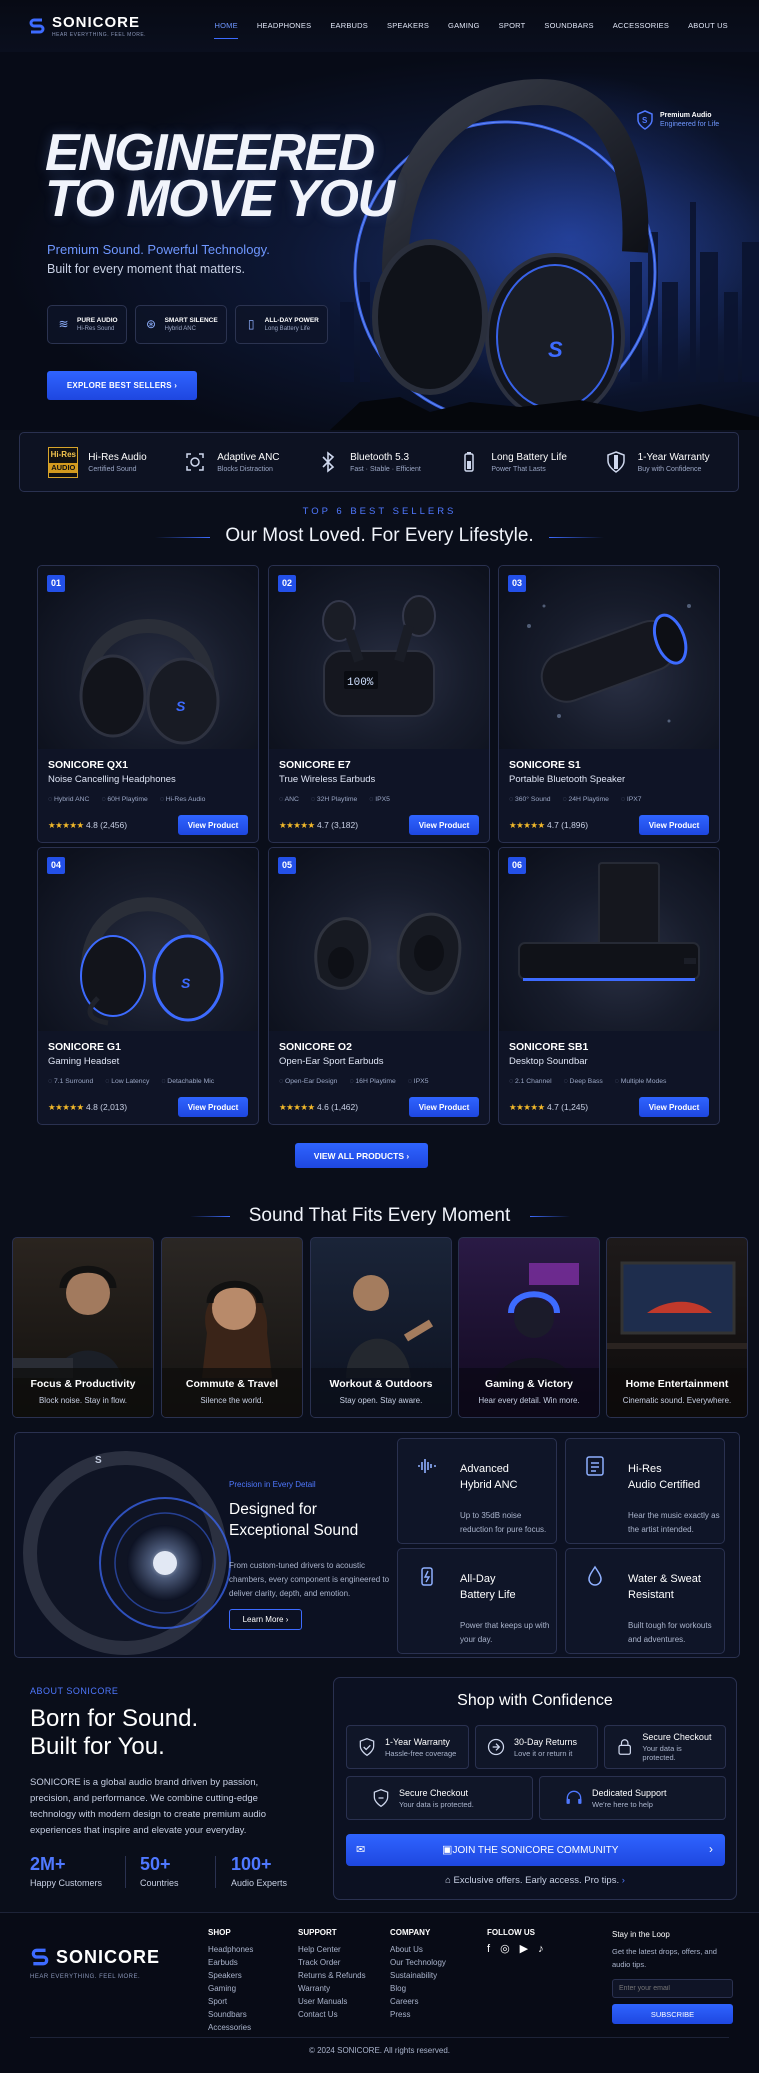 The height and width of the screenshot is (2073, 759). What do you see at coordinates (662, 1753) in the screenshot?
I see `confidence-item-sub: Your data is protected.` at bounding box center [662, 1753].